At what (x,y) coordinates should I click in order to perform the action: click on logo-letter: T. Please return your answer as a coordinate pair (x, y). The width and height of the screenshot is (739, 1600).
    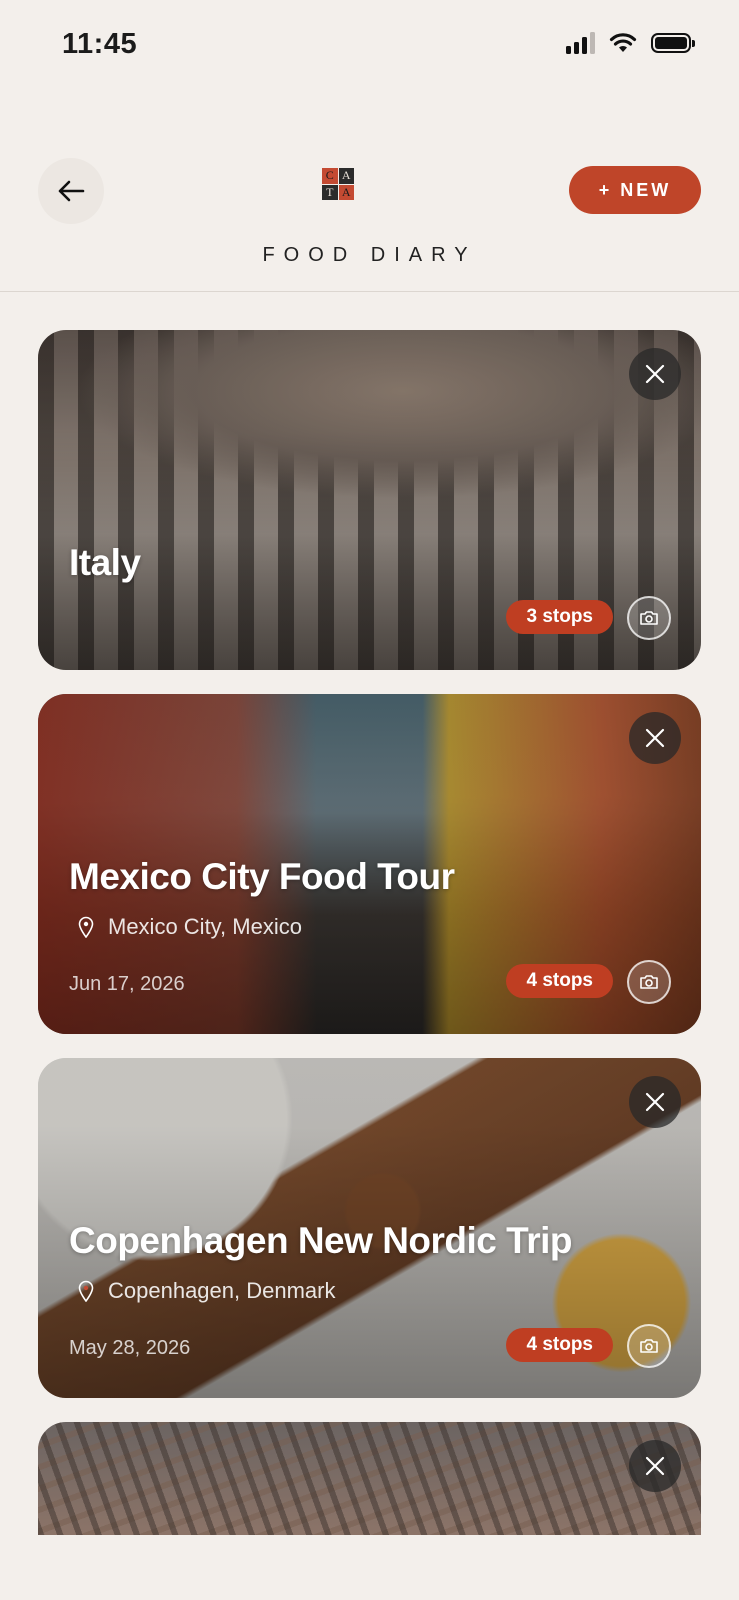
    Looking at the image, I should click on (330, 192).